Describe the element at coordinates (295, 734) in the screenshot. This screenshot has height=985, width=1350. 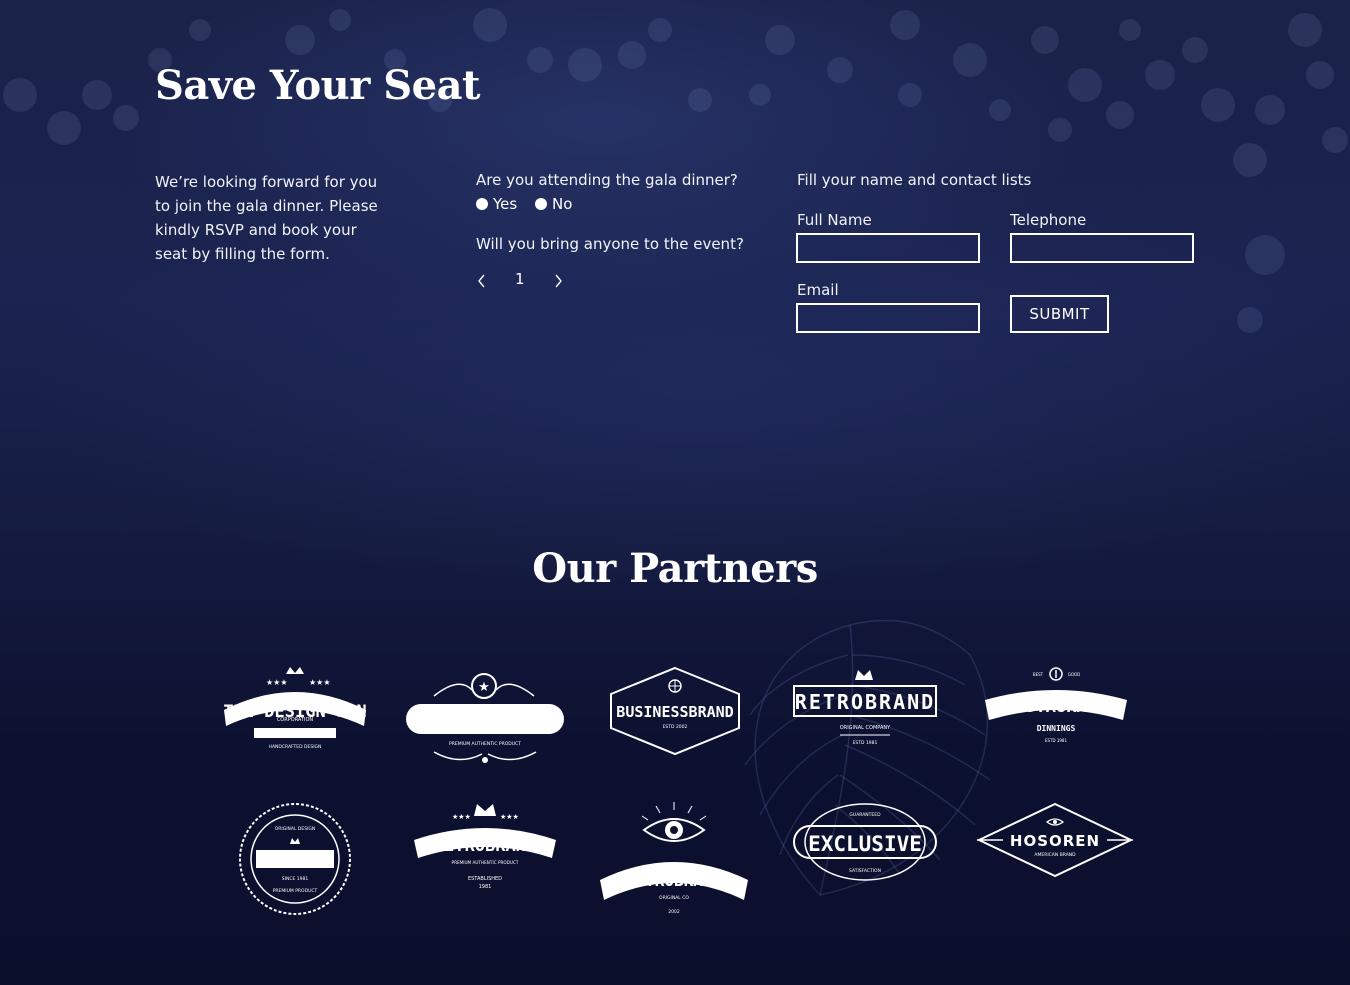
I see `logo-design-son-extra: ESTABLISHED 1961` at that location.